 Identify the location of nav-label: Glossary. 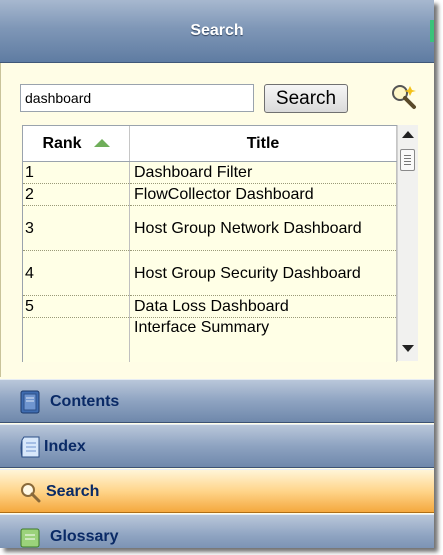
(84, 536).